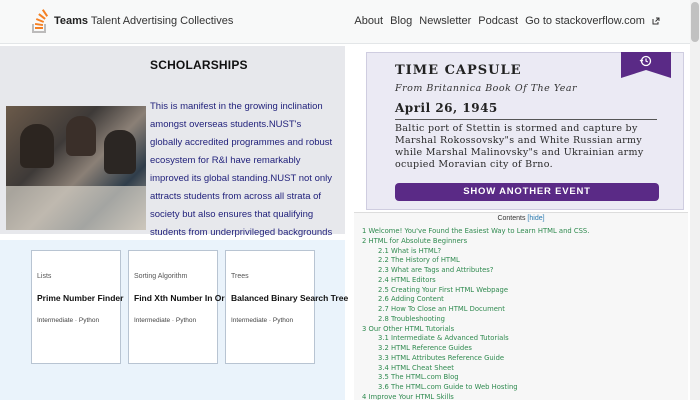 This screenshot has width=700, height=400. Describe the element at coordinates (523, 261) in the screenshot. I see `toc-link: 2.2 The History of HTML` at that location.